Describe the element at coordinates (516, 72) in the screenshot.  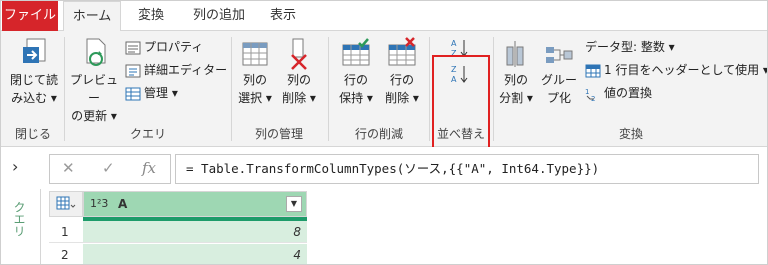
I see `split-column-button: 列の 分割 ▾` at that location.